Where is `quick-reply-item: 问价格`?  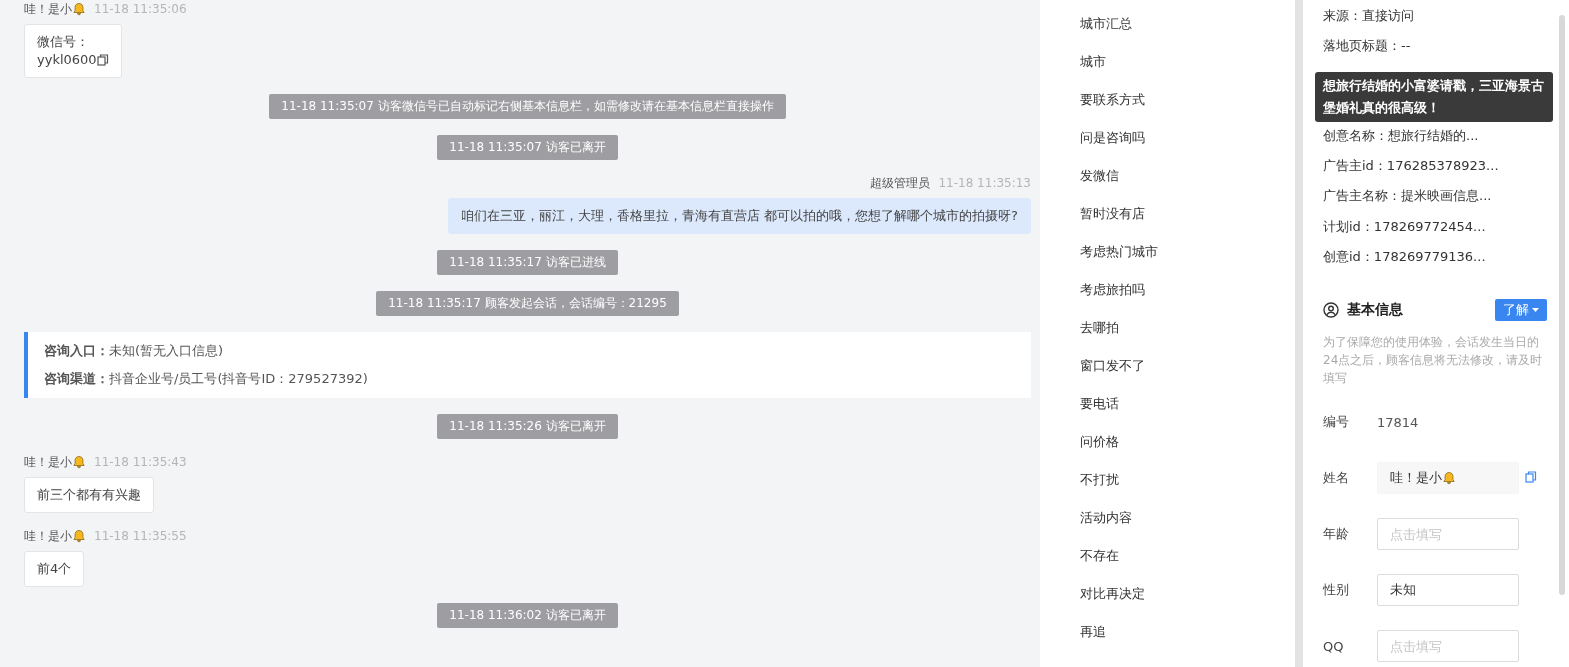
quick-reply-item: 问价格 is located at coordinates (1179, 451).